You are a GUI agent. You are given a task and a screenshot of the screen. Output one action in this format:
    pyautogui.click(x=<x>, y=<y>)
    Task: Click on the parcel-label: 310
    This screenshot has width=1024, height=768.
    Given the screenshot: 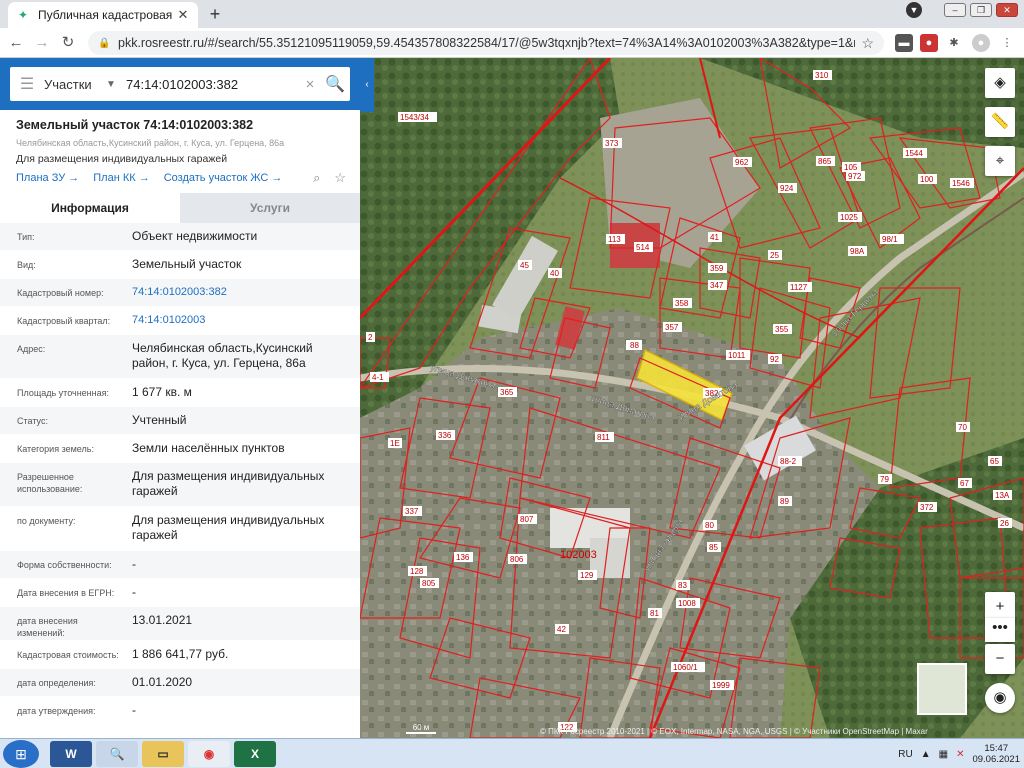 What is the action you would take?
    pyautogui.click(x=822, y=75)
    